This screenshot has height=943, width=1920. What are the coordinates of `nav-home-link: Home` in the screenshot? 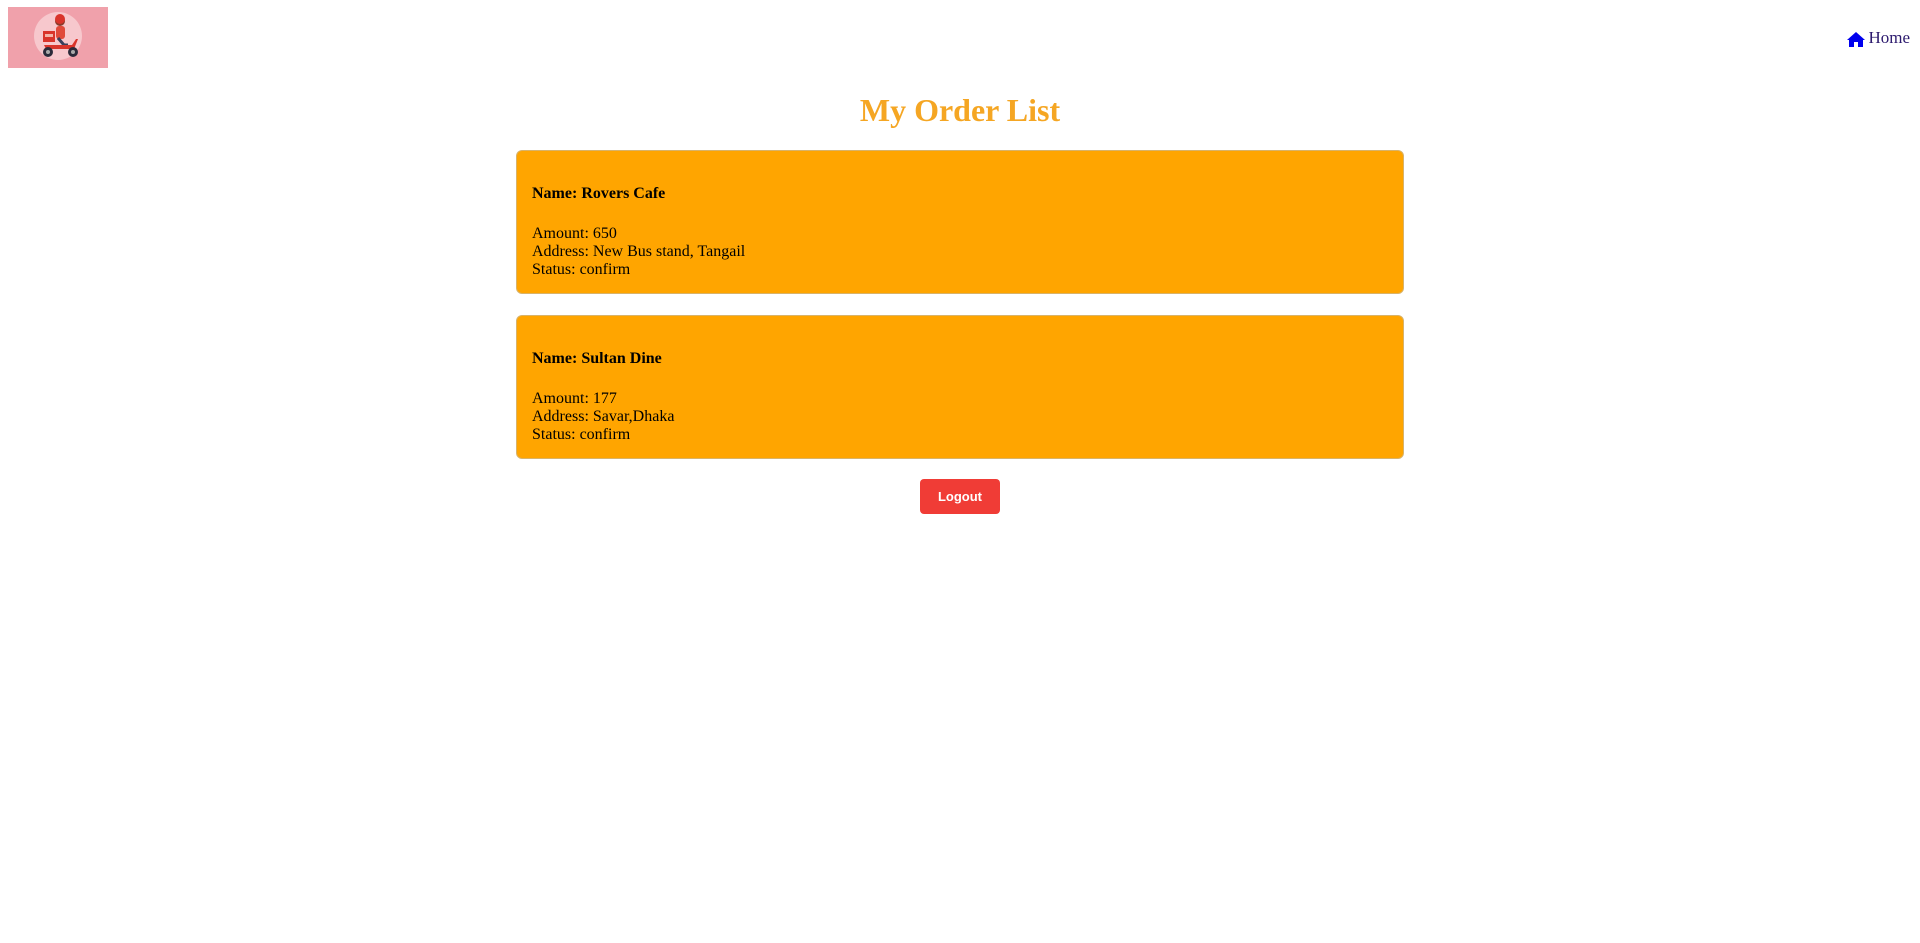 It's located at (1878, 38).